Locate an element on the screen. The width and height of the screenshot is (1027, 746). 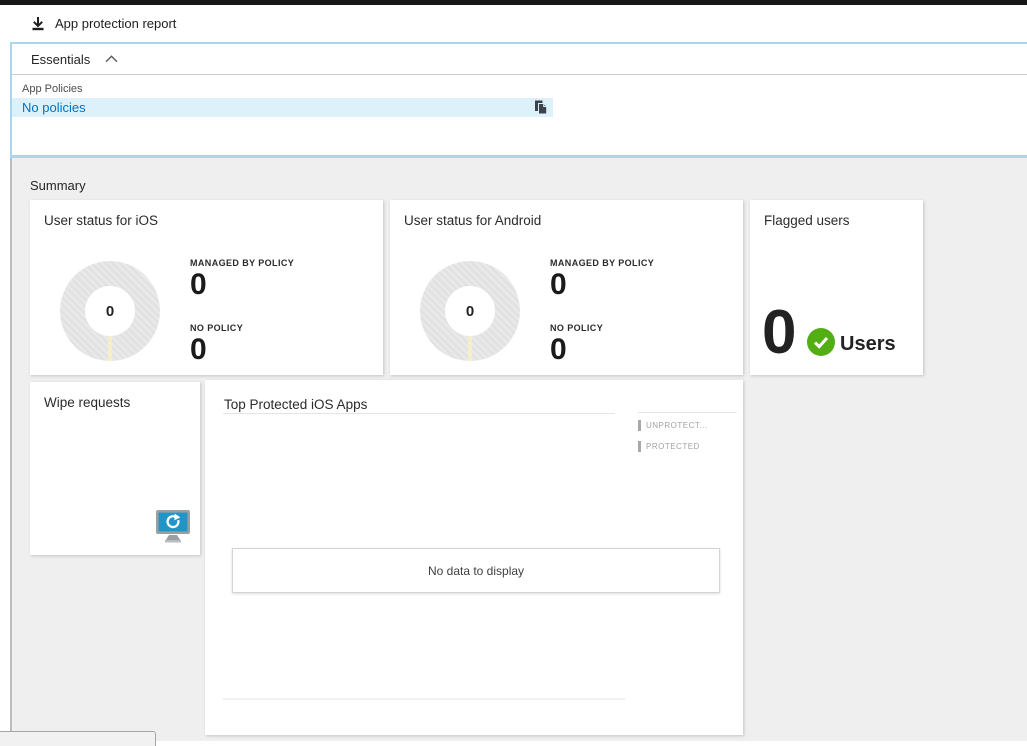
legend-item-protected: PROTECTED is located at coordinates (669, 446).